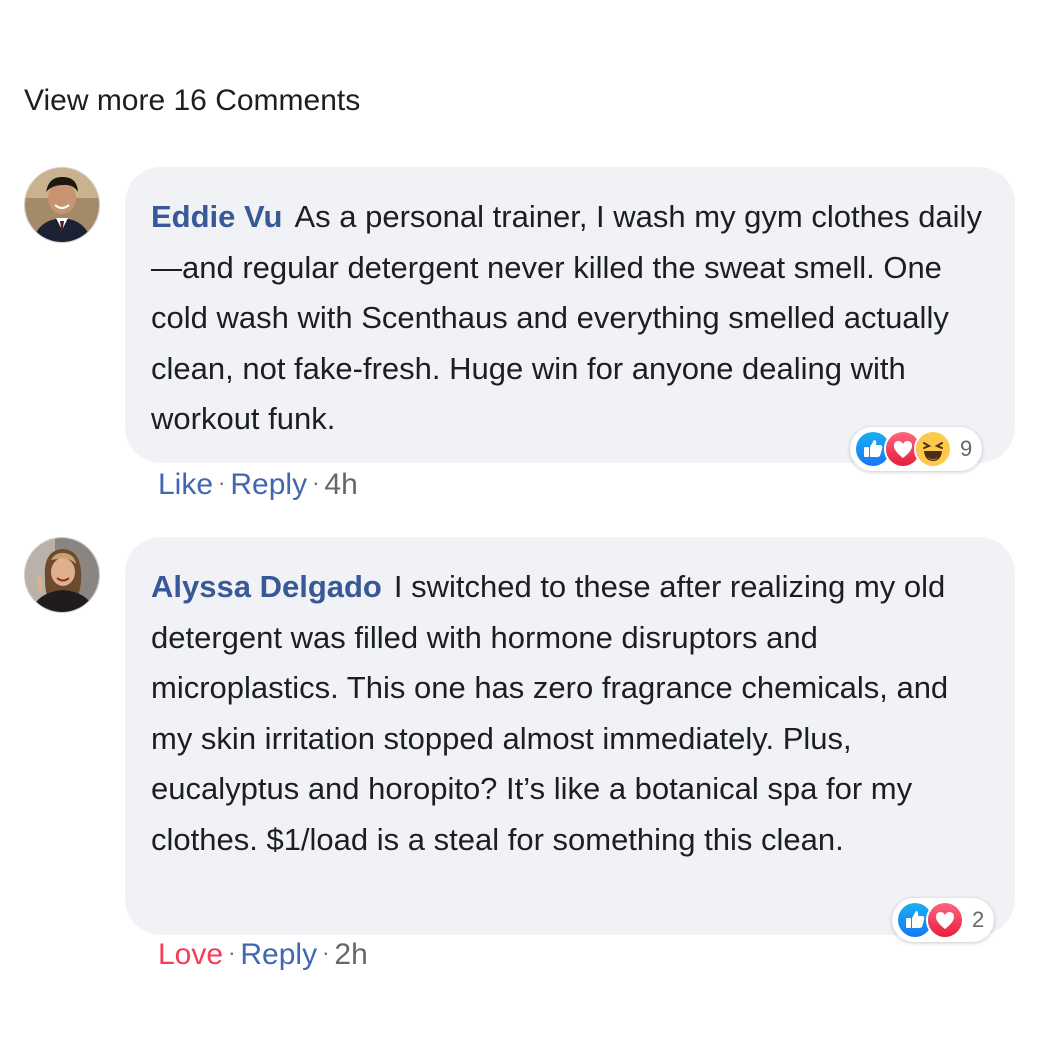 The width and height of the screenshot is (1048, 1048). I want to click on comment-actions: Like · Reply · 4h, so click(258, 485).